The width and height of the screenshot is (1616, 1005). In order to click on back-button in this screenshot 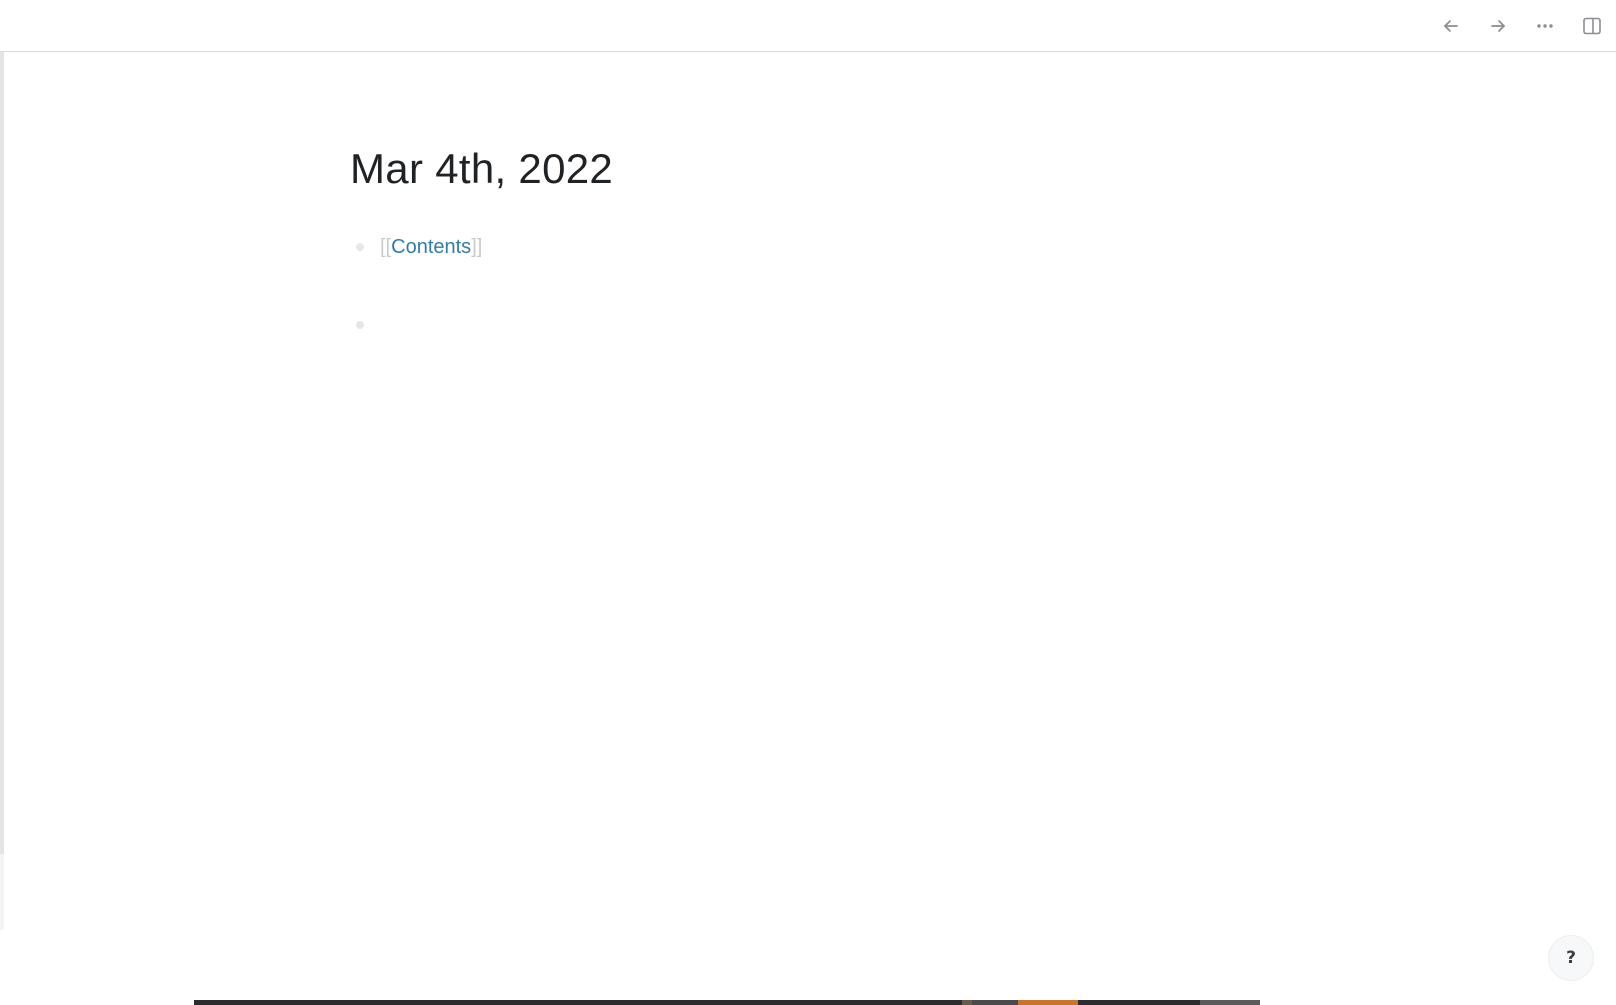, I will do `click(1451, 26)`.